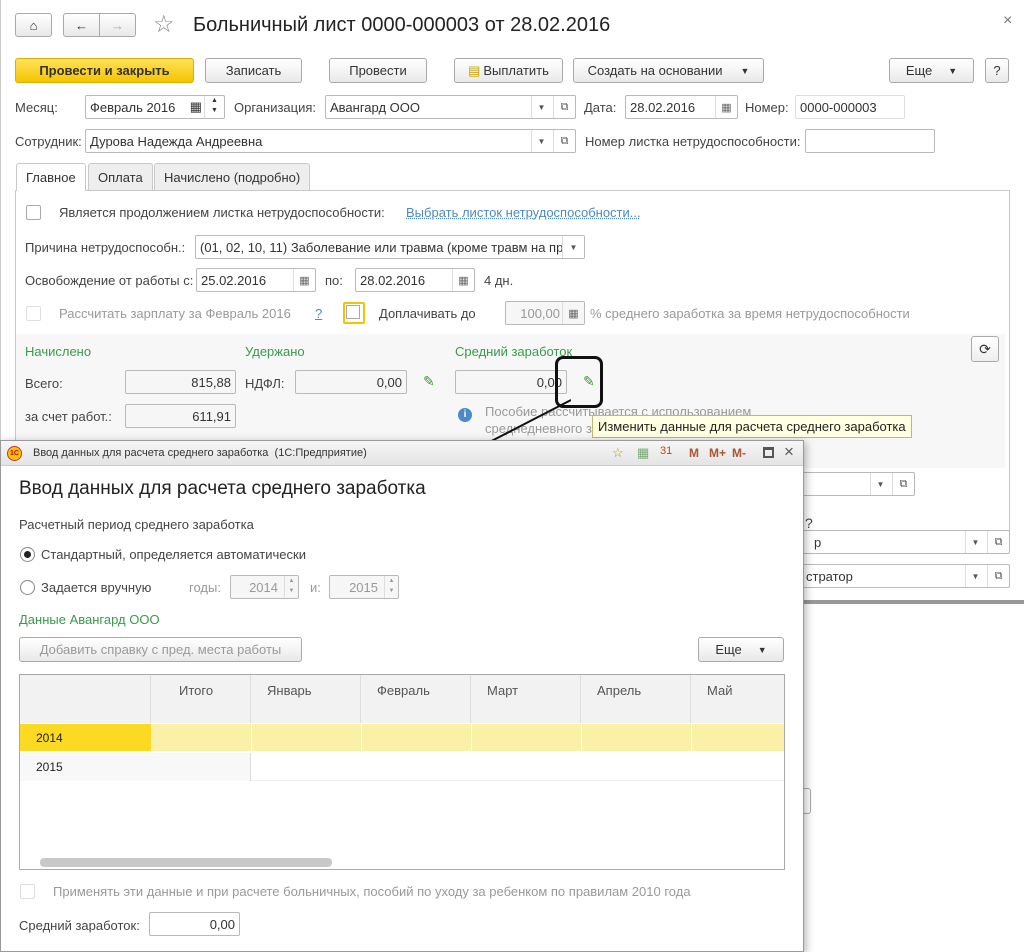 The height and width of the screenshot is (952, 1024). I want to click on date-field: 28.02.2016 ▦, so click(681, 107).